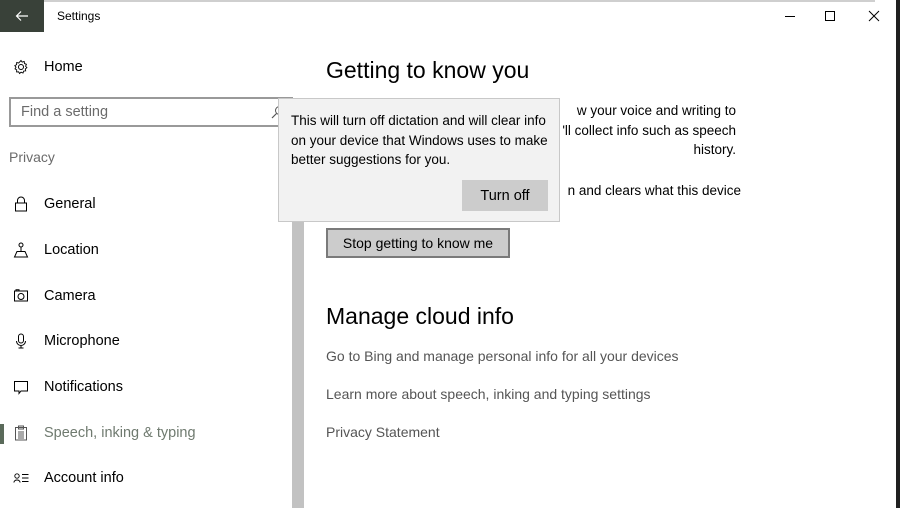  Describe the element at coordinates (145, 341) in the screenshot. I see `sidebar-item-microphone: Microphone` at that location.